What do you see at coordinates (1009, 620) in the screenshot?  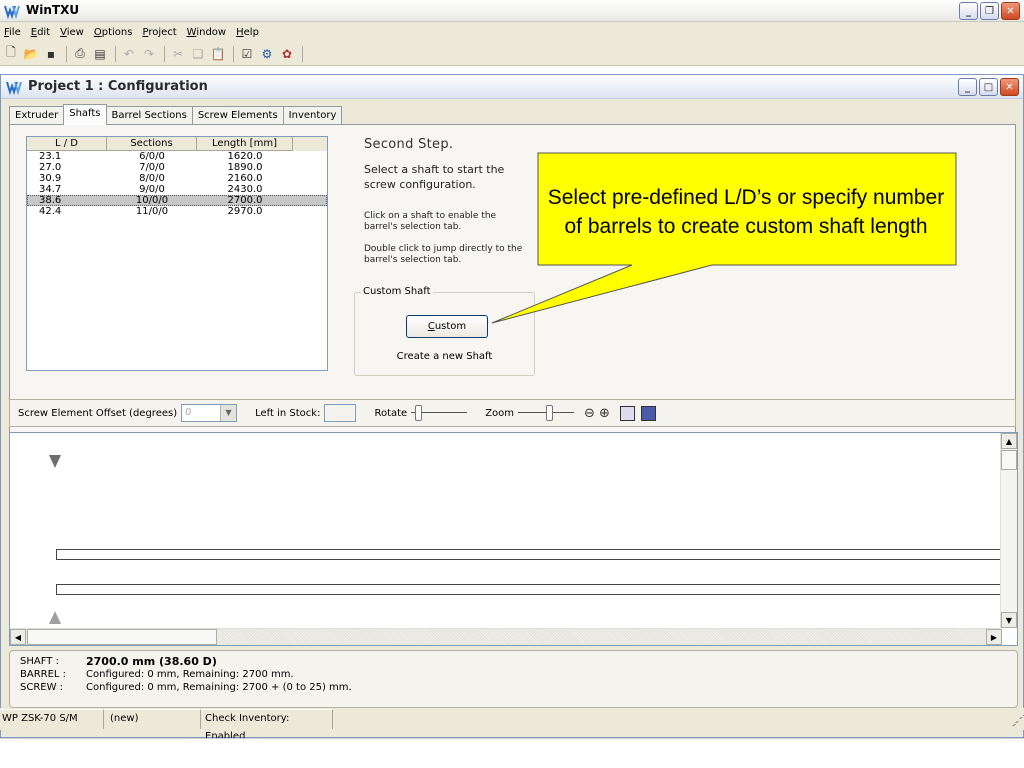 I see `scroll-down-icon: ▼` at bounding box center [1009, 620].